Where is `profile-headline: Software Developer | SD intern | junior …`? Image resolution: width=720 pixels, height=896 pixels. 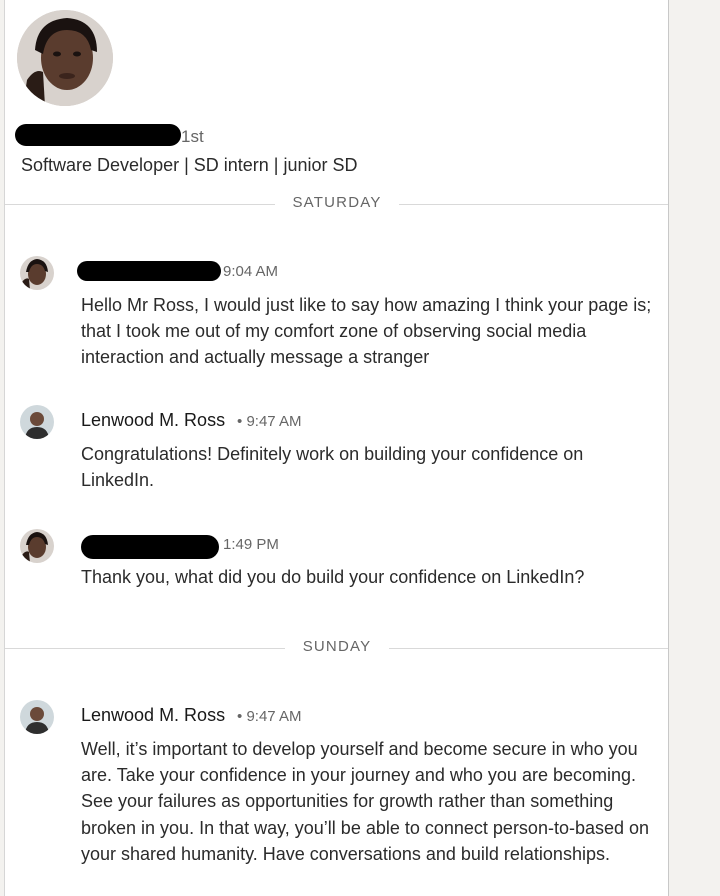 profile-headline: Software Developer | SD intern | junior … is located at coordinates (189, 165).